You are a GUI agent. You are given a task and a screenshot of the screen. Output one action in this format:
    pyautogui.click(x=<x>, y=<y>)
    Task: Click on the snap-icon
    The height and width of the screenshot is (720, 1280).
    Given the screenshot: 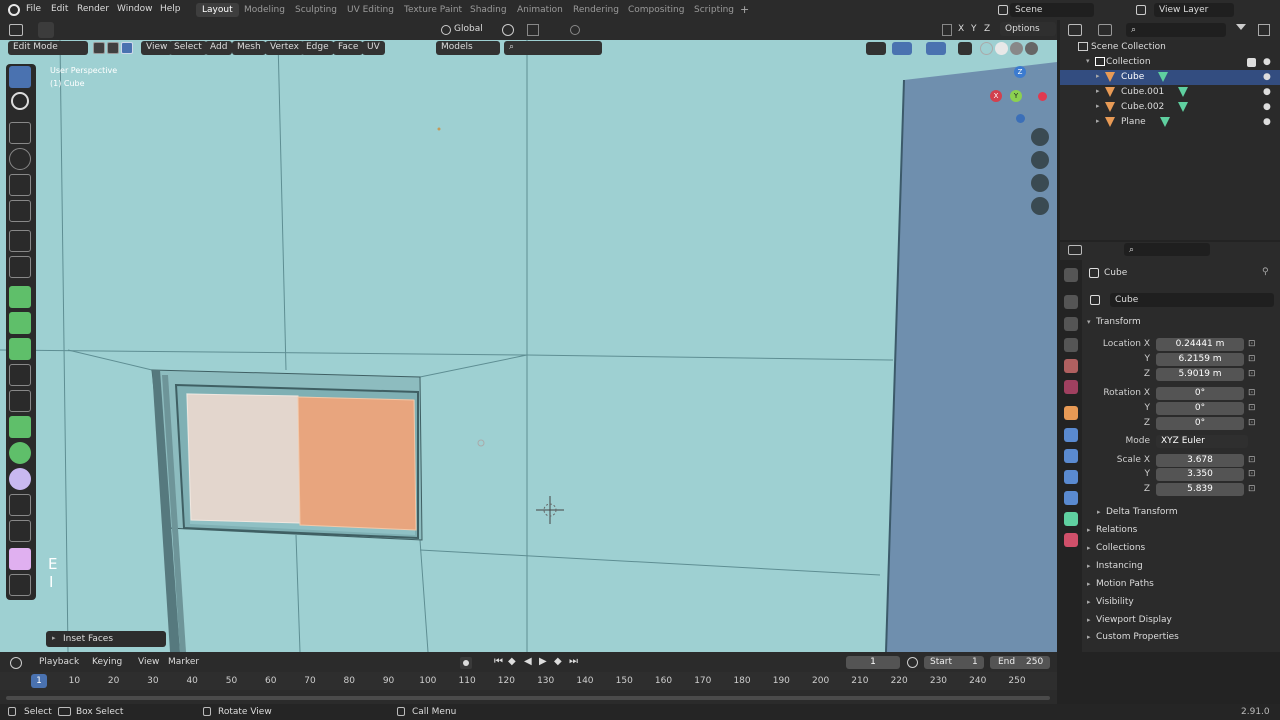 What is the action you would take?
    pyautogui.click(x=533, y=30)
    